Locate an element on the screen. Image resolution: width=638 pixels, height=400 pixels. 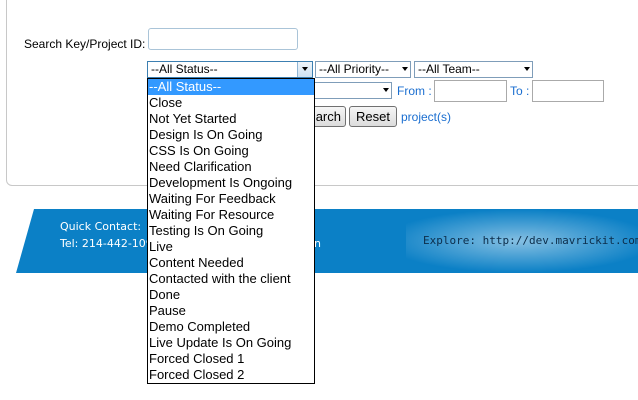
team-select-value: --All Team-- is located at coordinates (449, 69).